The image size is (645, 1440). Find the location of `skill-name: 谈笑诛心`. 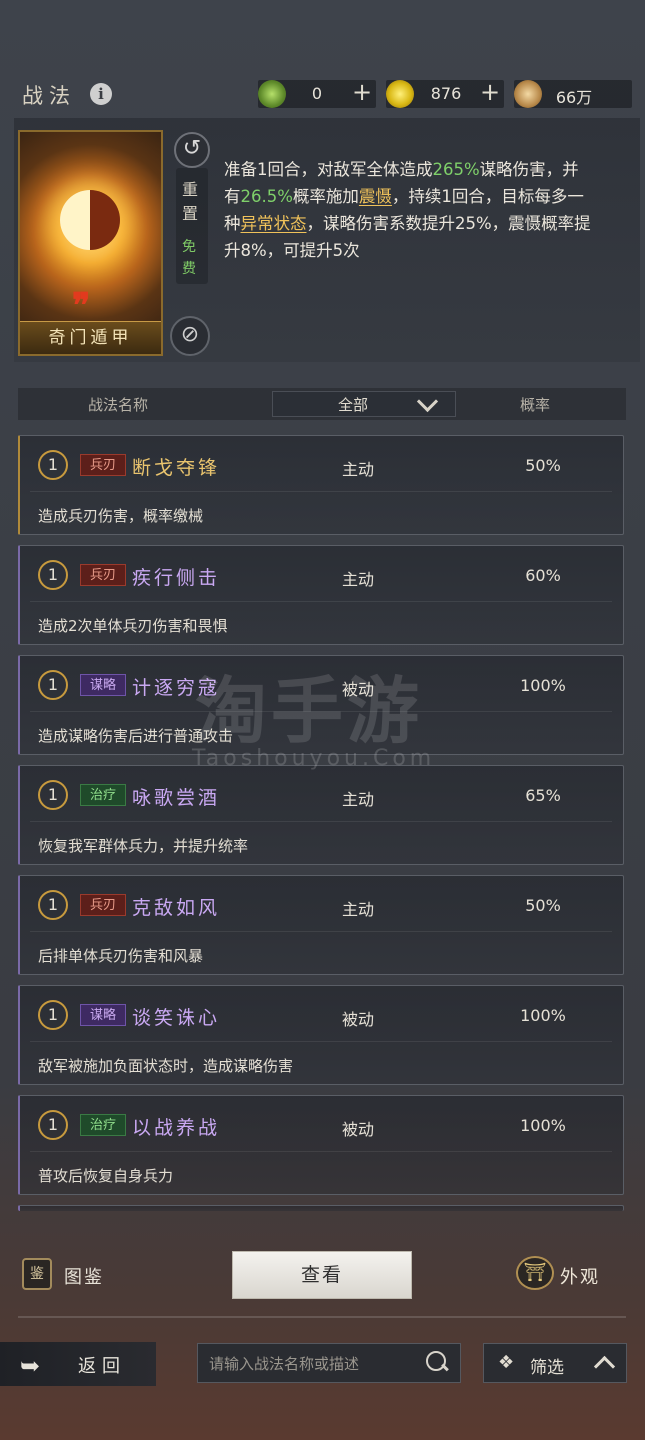

skill-name: 谈笑诛心 is located at coordinates (176, 1018).